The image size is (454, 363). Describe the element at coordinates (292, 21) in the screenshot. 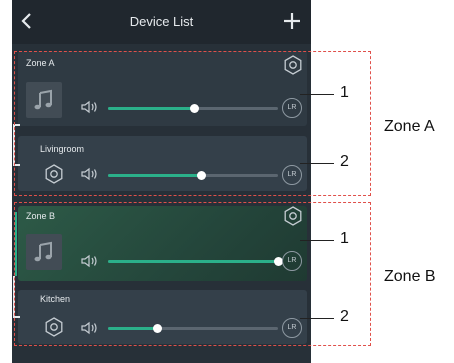

I see `plus-icon` at that location.